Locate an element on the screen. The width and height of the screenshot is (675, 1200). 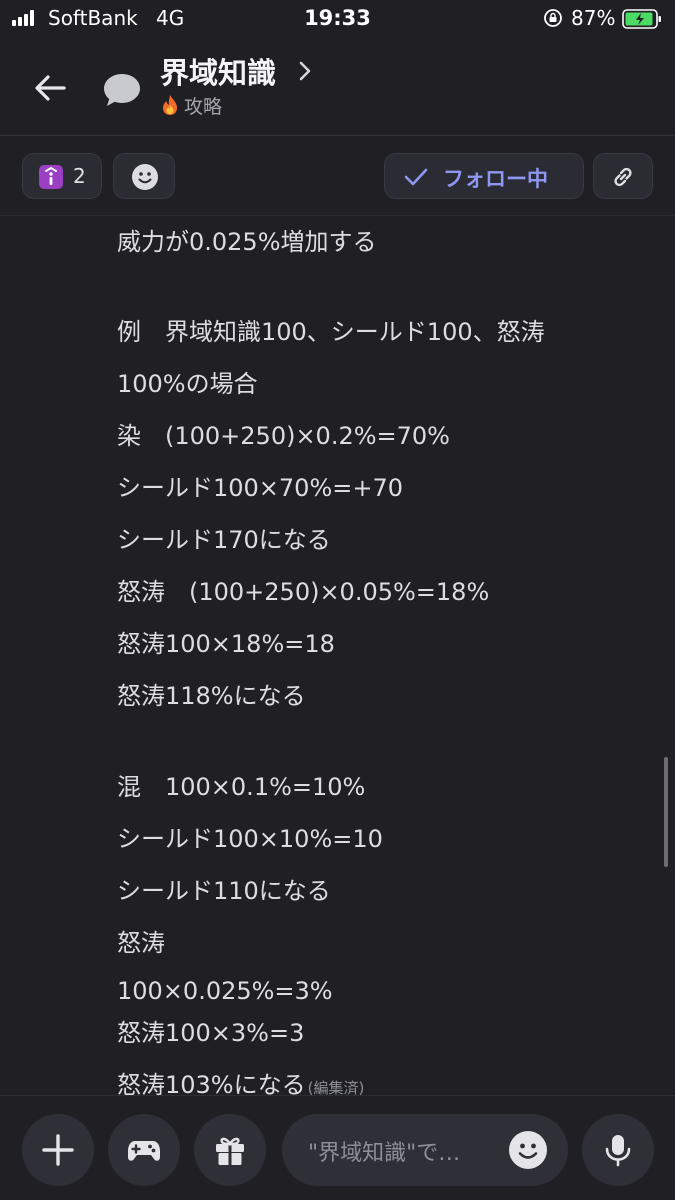
message-line: 100×0.025%=3% is located at coordinates (225, 991).